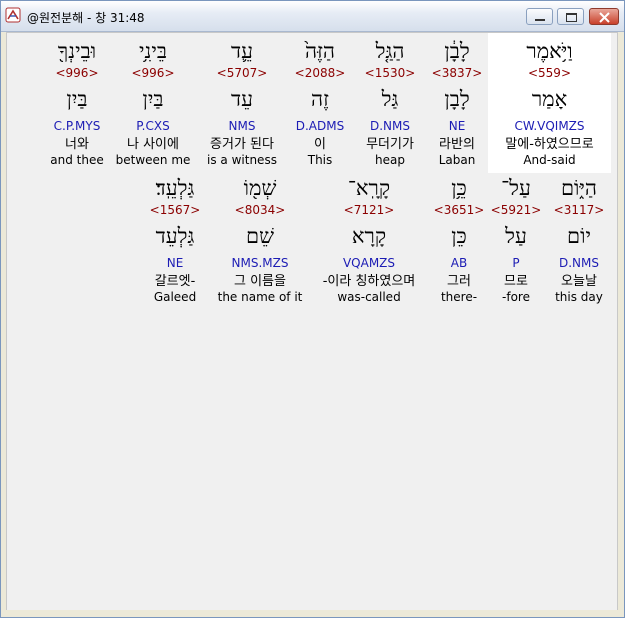 Image resolution: width=625 pixels, height=618 pixels. I want to click on korean-gloss: 갈르엣-, so click(175, 281).